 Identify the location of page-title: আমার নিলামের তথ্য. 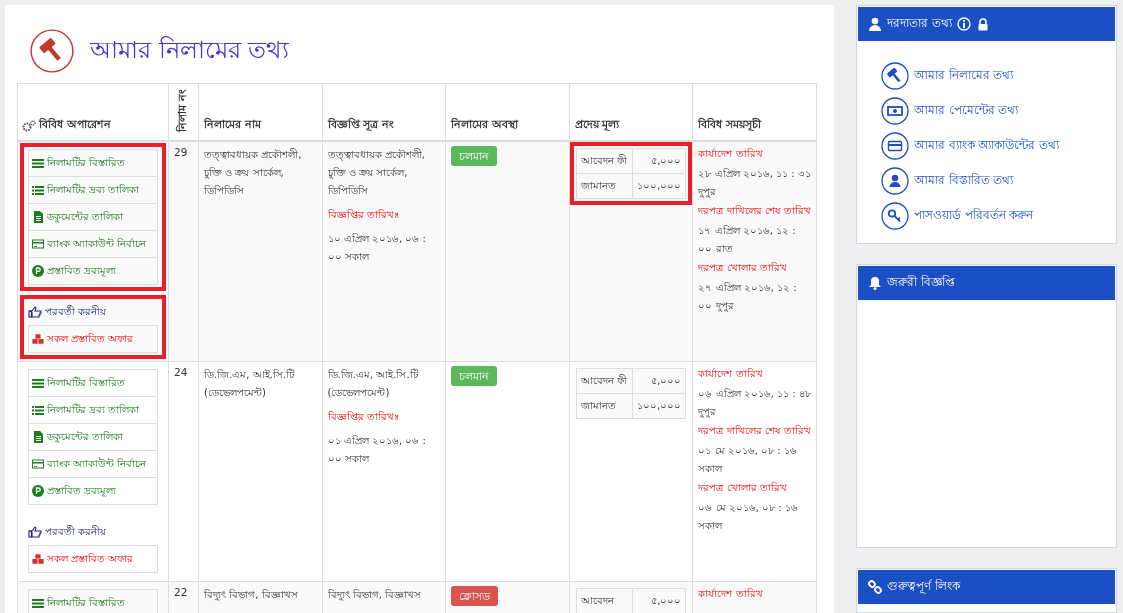
(190, 50).